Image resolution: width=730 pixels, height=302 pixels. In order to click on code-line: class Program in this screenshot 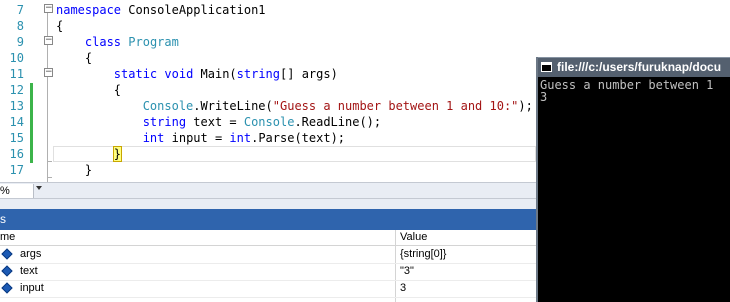, I will do `click(117, 42)`.